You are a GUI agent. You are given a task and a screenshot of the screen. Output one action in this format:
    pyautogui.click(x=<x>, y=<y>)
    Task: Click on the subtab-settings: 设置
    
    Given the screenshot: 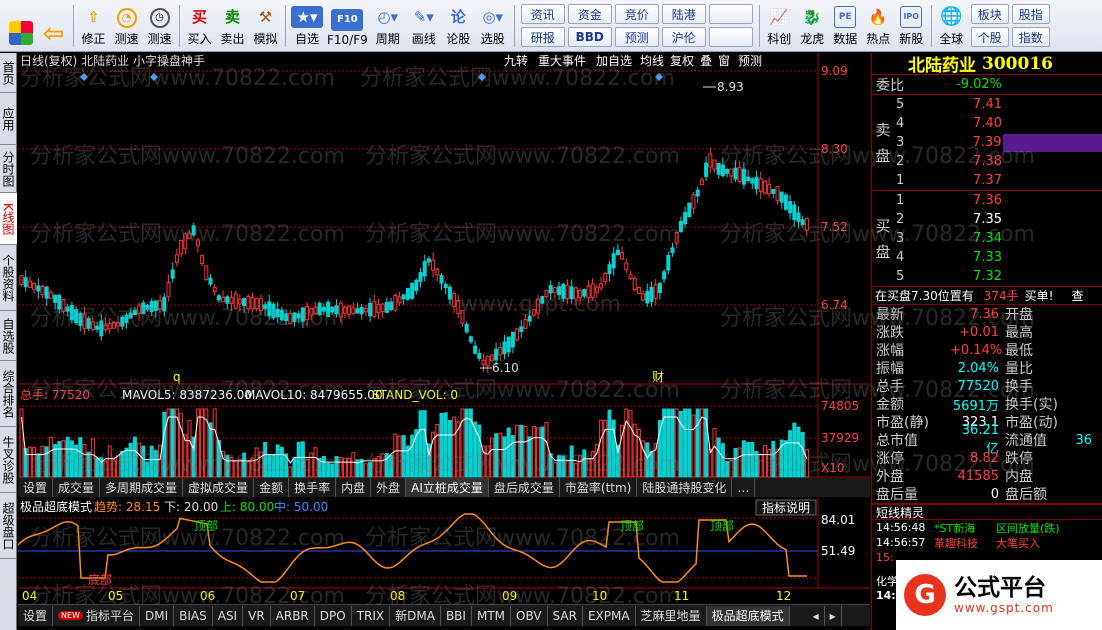 What is the action you would take?
    pyautogui.click(x=36, y=487)
    